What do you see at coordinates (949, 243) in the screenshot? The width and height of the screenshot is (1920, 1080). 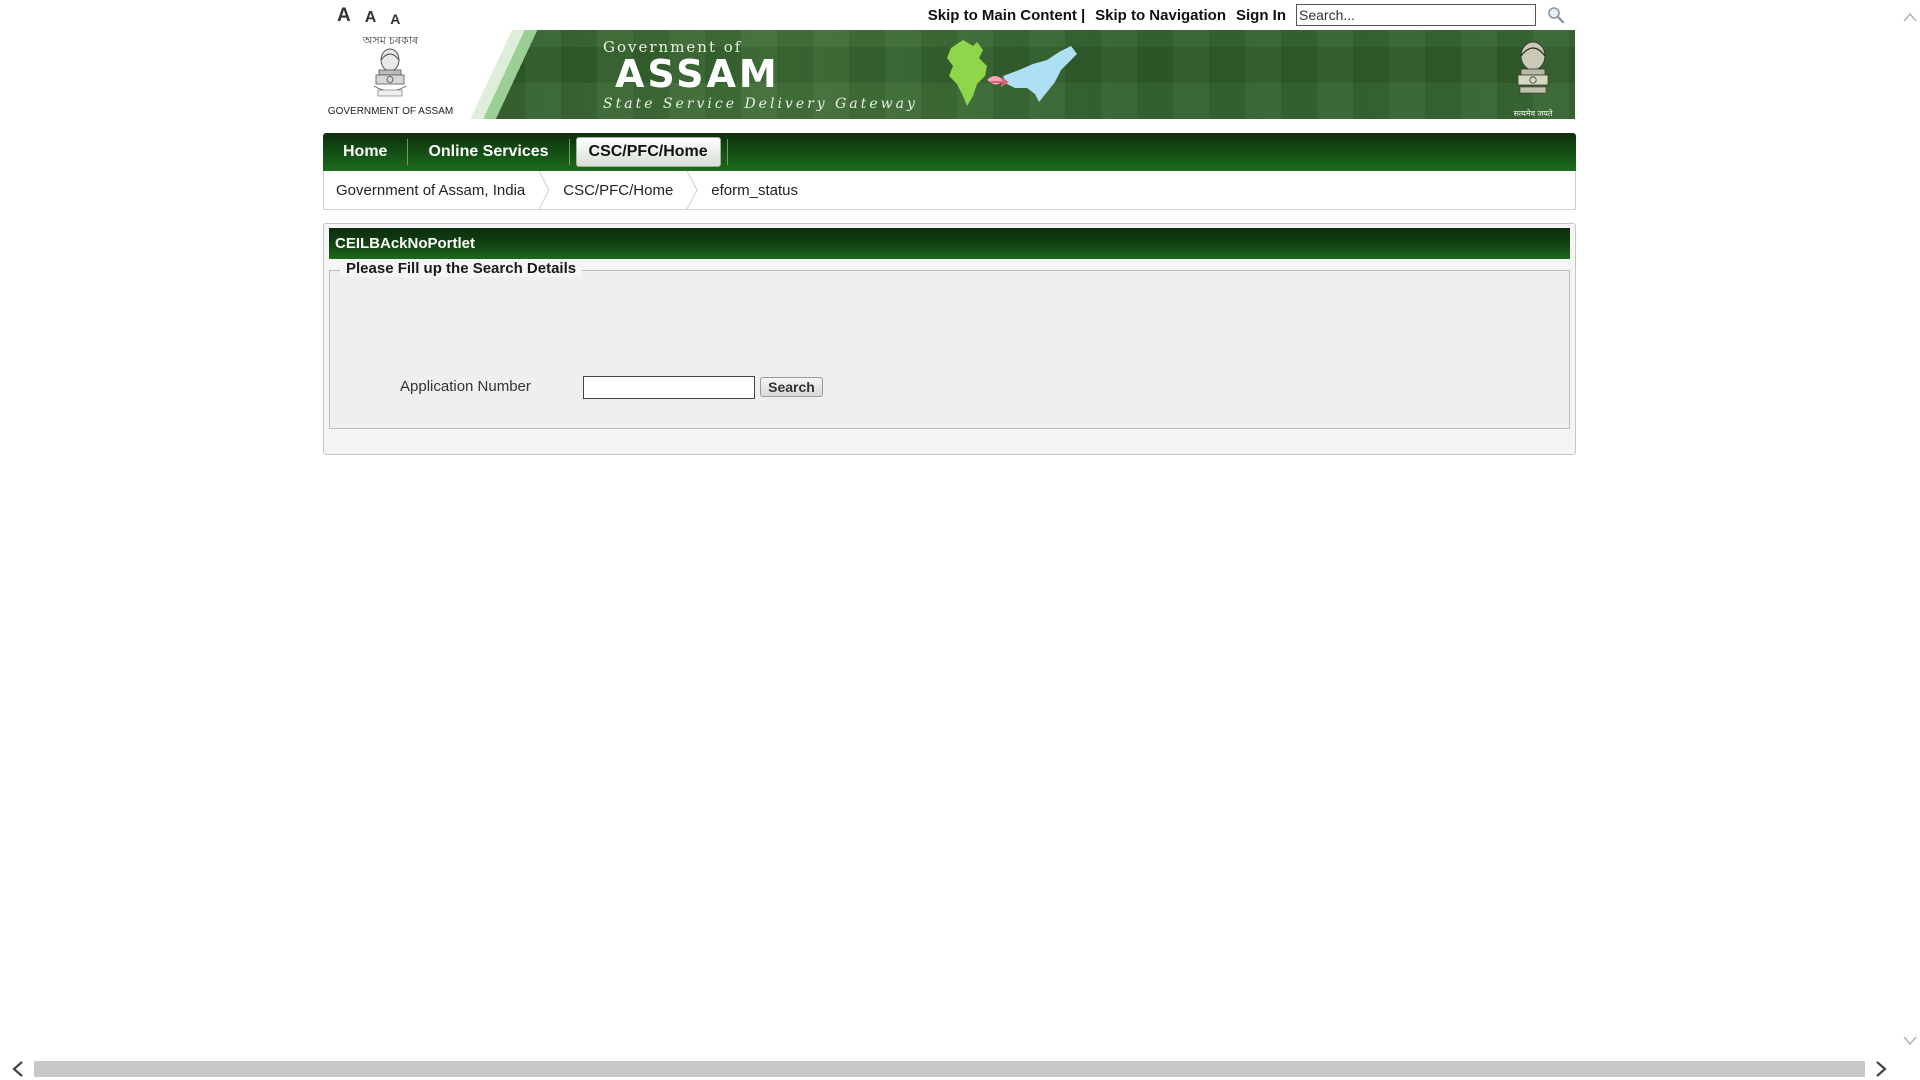 I see `portlet-title: CEILBAckNoPortlet` at bounding box center [949, 243].